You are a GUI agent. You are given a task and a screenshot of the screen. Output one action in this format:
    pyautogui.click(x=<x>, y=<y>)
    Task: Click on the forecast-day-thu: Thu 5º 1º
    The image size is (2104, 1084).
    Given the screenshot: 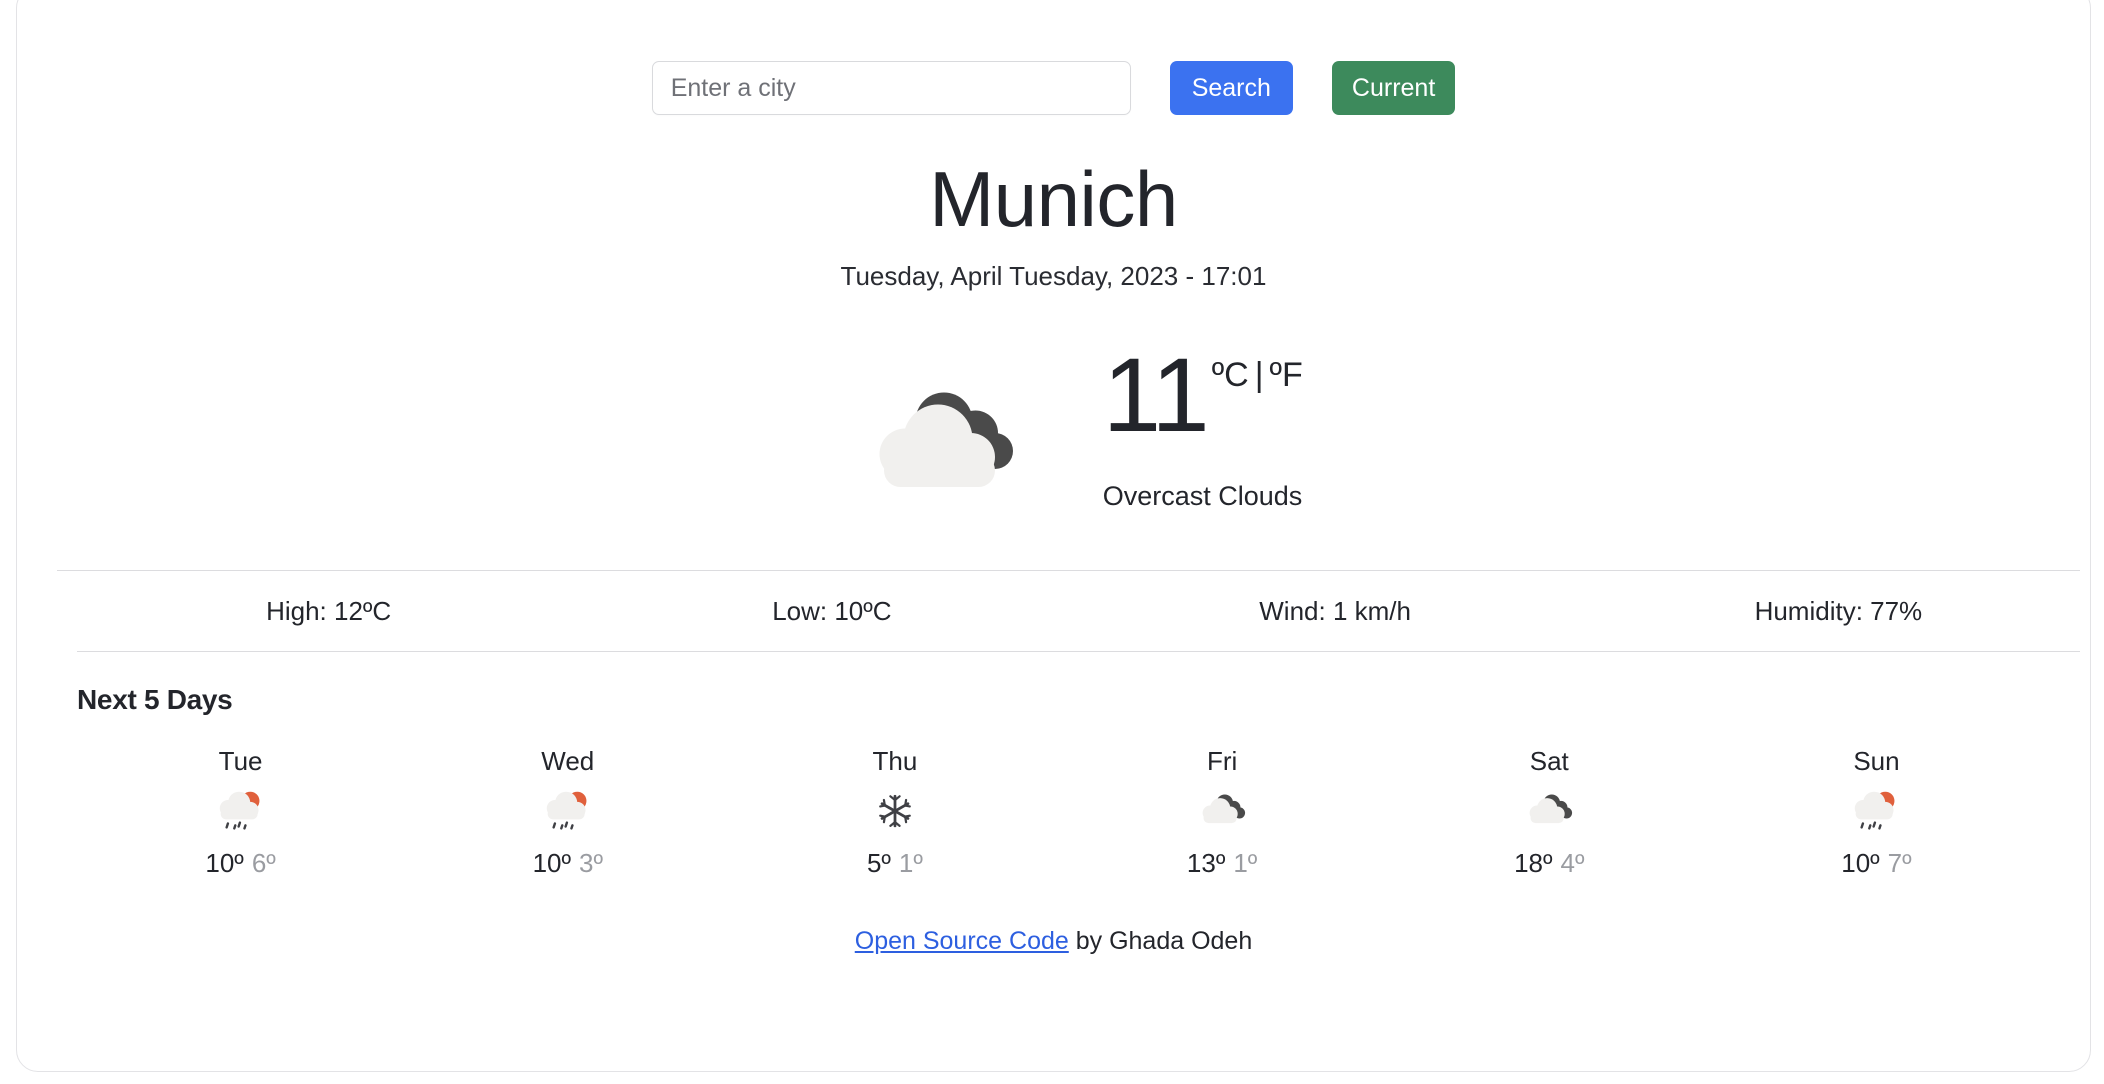 What is the action you would take?
    pyautogui.click(x=894, y=812)
    